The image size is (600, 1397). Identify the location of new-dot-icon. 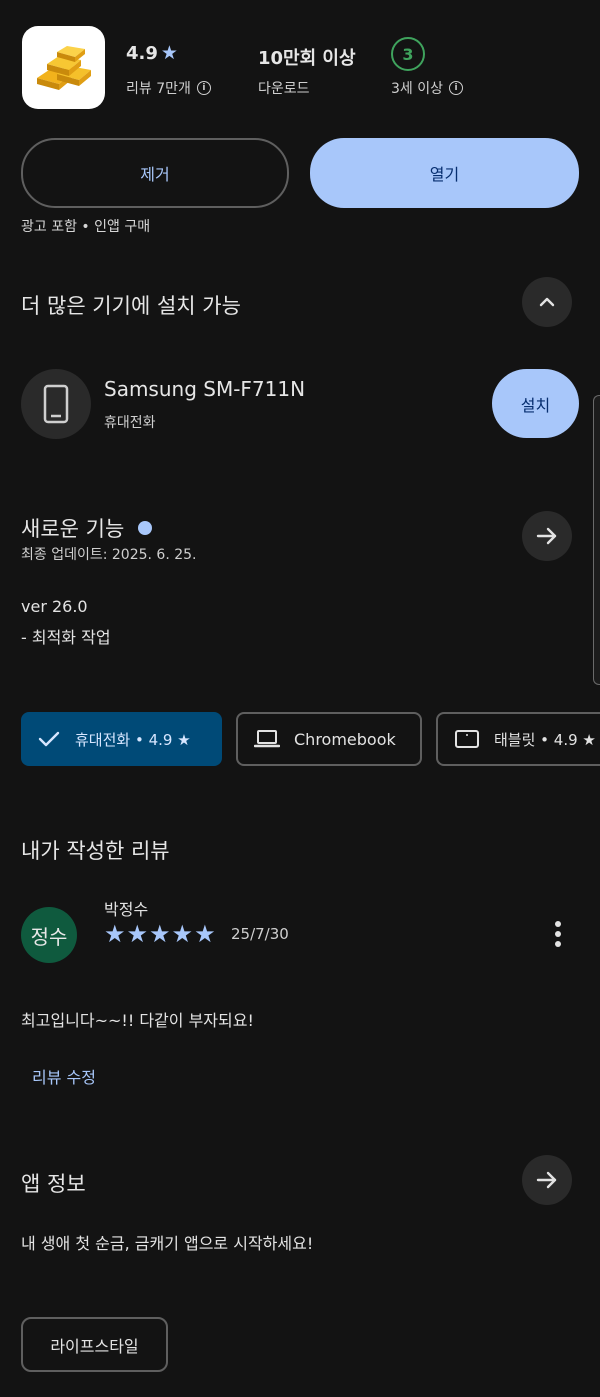
(145, 528).